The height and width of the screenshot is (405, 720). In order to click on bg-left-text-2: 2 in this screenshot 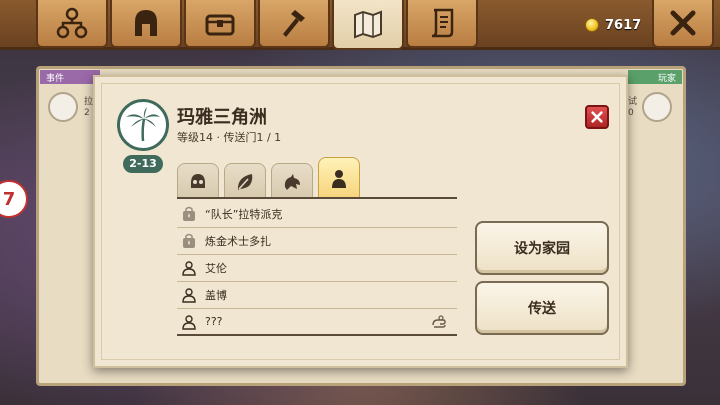, I will do `click(87, 113)`.